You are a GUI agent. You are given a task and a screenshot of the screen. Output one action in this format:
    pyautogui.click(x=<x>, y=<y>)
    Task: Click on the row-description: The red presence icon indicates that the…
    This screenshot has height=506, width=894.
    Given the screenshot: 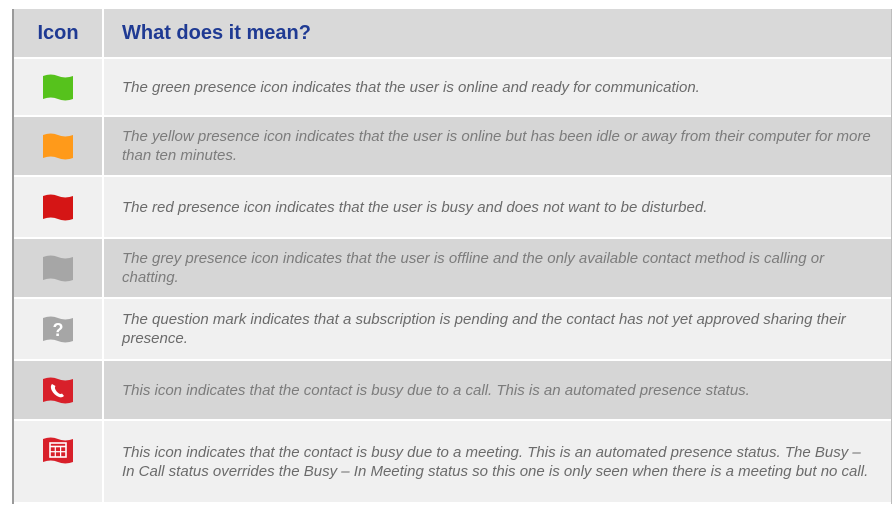 What is the action you would take?
    pyautogui.click(x=497, y=207)
    